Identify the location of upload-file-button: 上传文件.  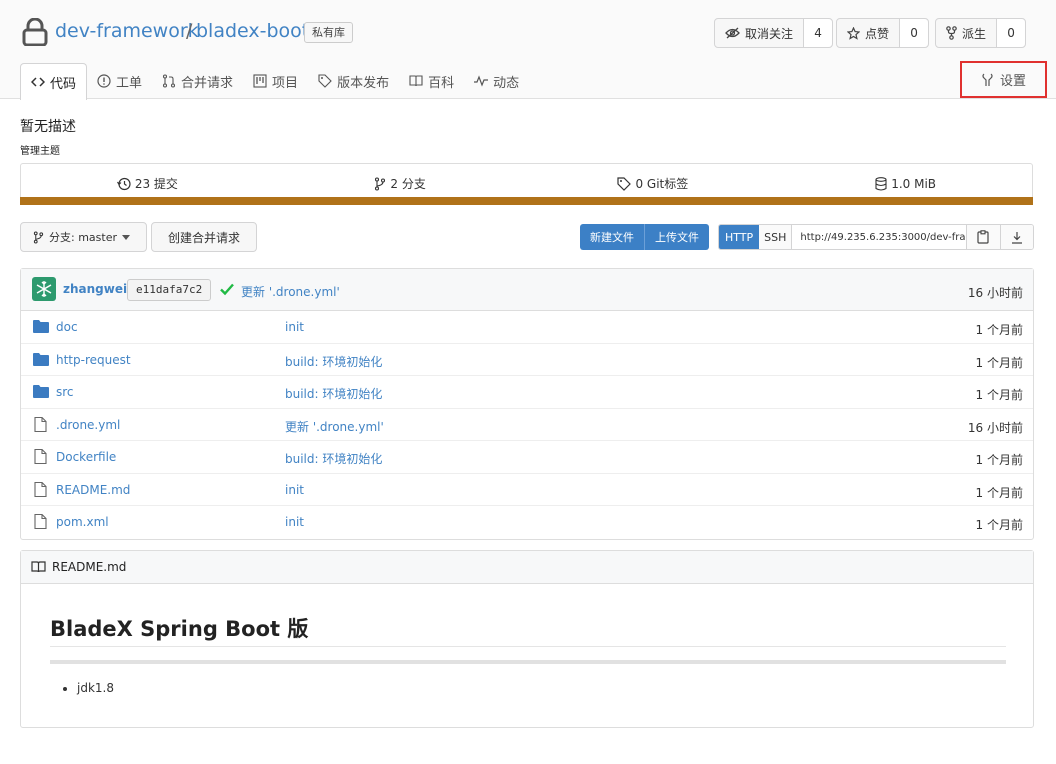
(676, 237).